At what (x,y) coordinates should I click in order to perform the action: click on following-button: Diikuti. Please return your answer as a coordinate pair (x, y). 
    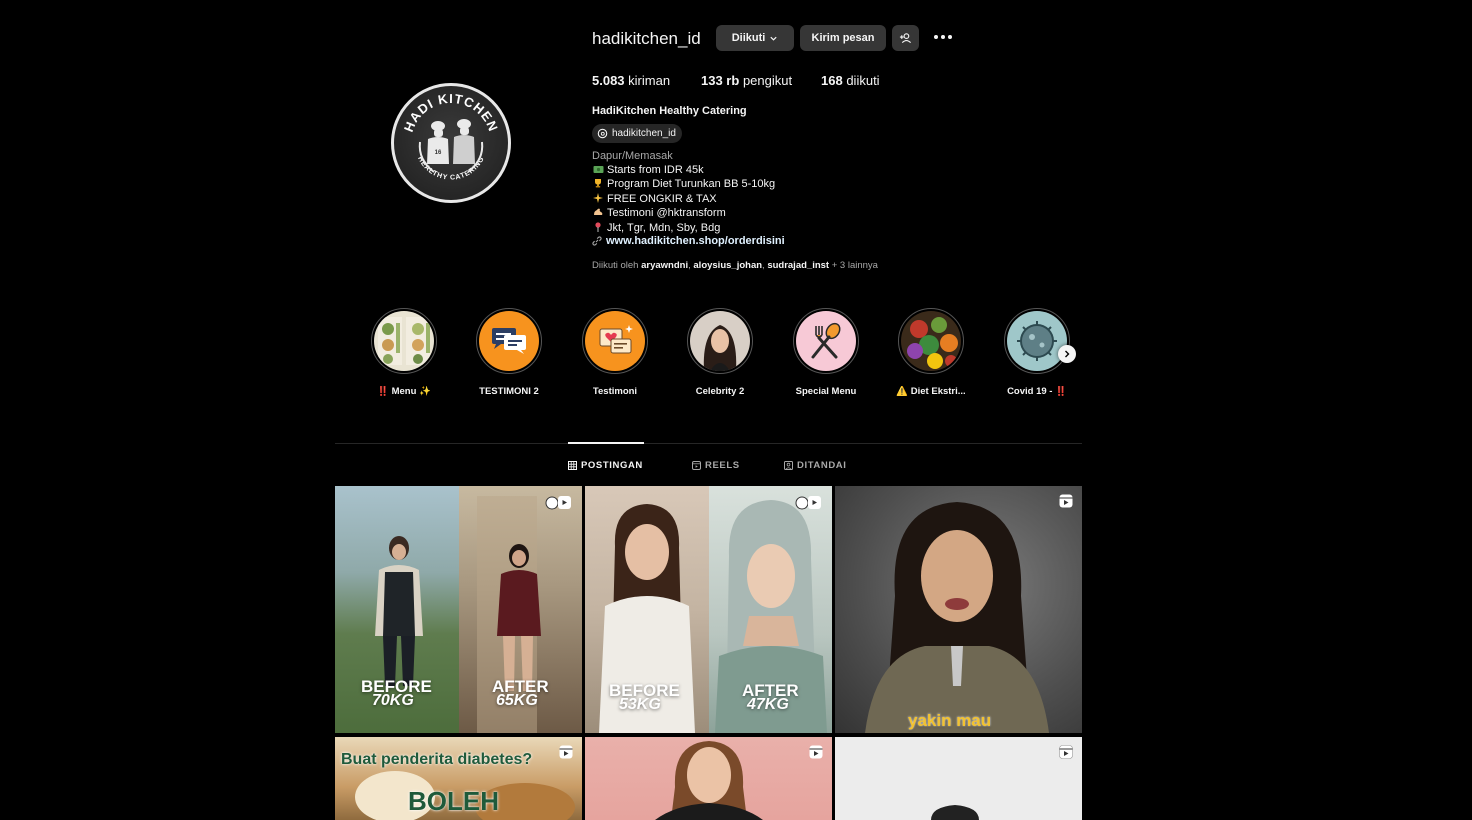
    Looking at the image, I should click on (755, 38).